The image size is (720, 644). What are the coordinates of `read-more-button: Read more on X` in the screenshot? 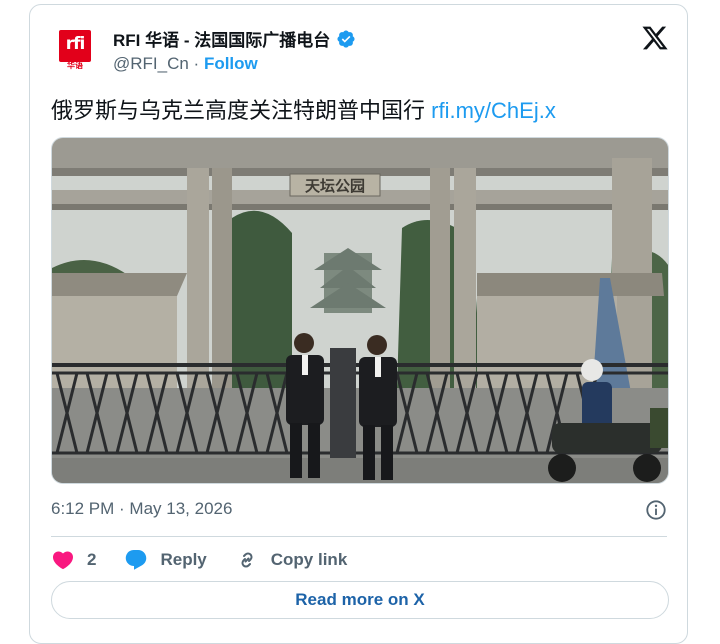 It's located at (360, 600).